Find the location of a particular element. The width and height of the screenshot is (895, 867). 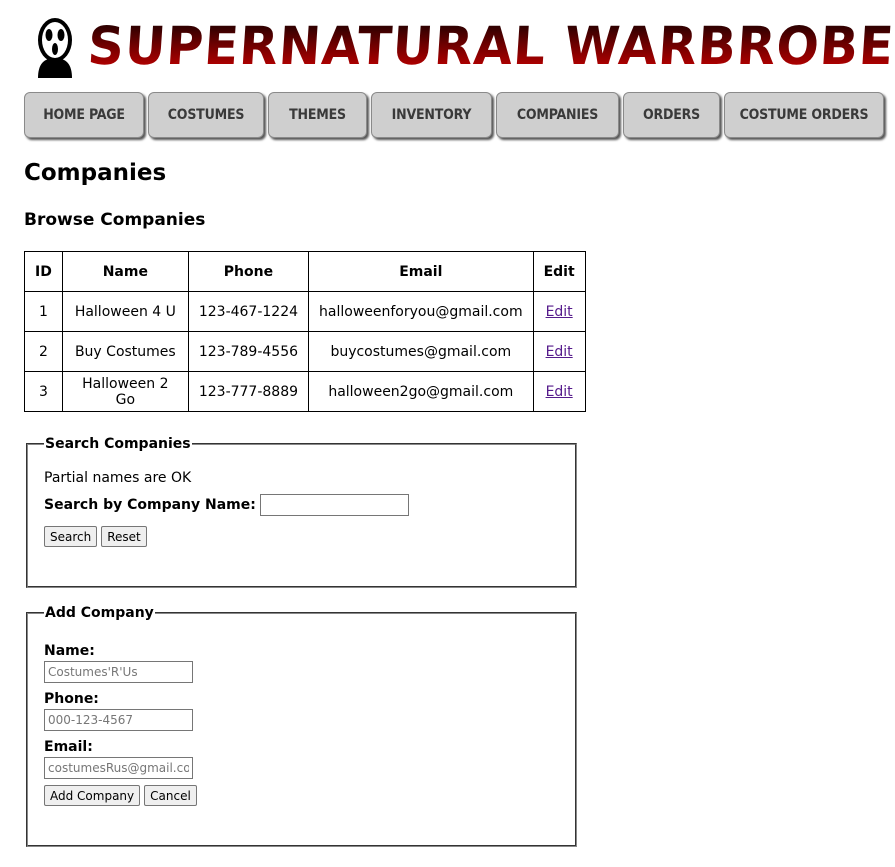

cell-email: buycostumes@gmail.com is located at coordinates (421, 351).